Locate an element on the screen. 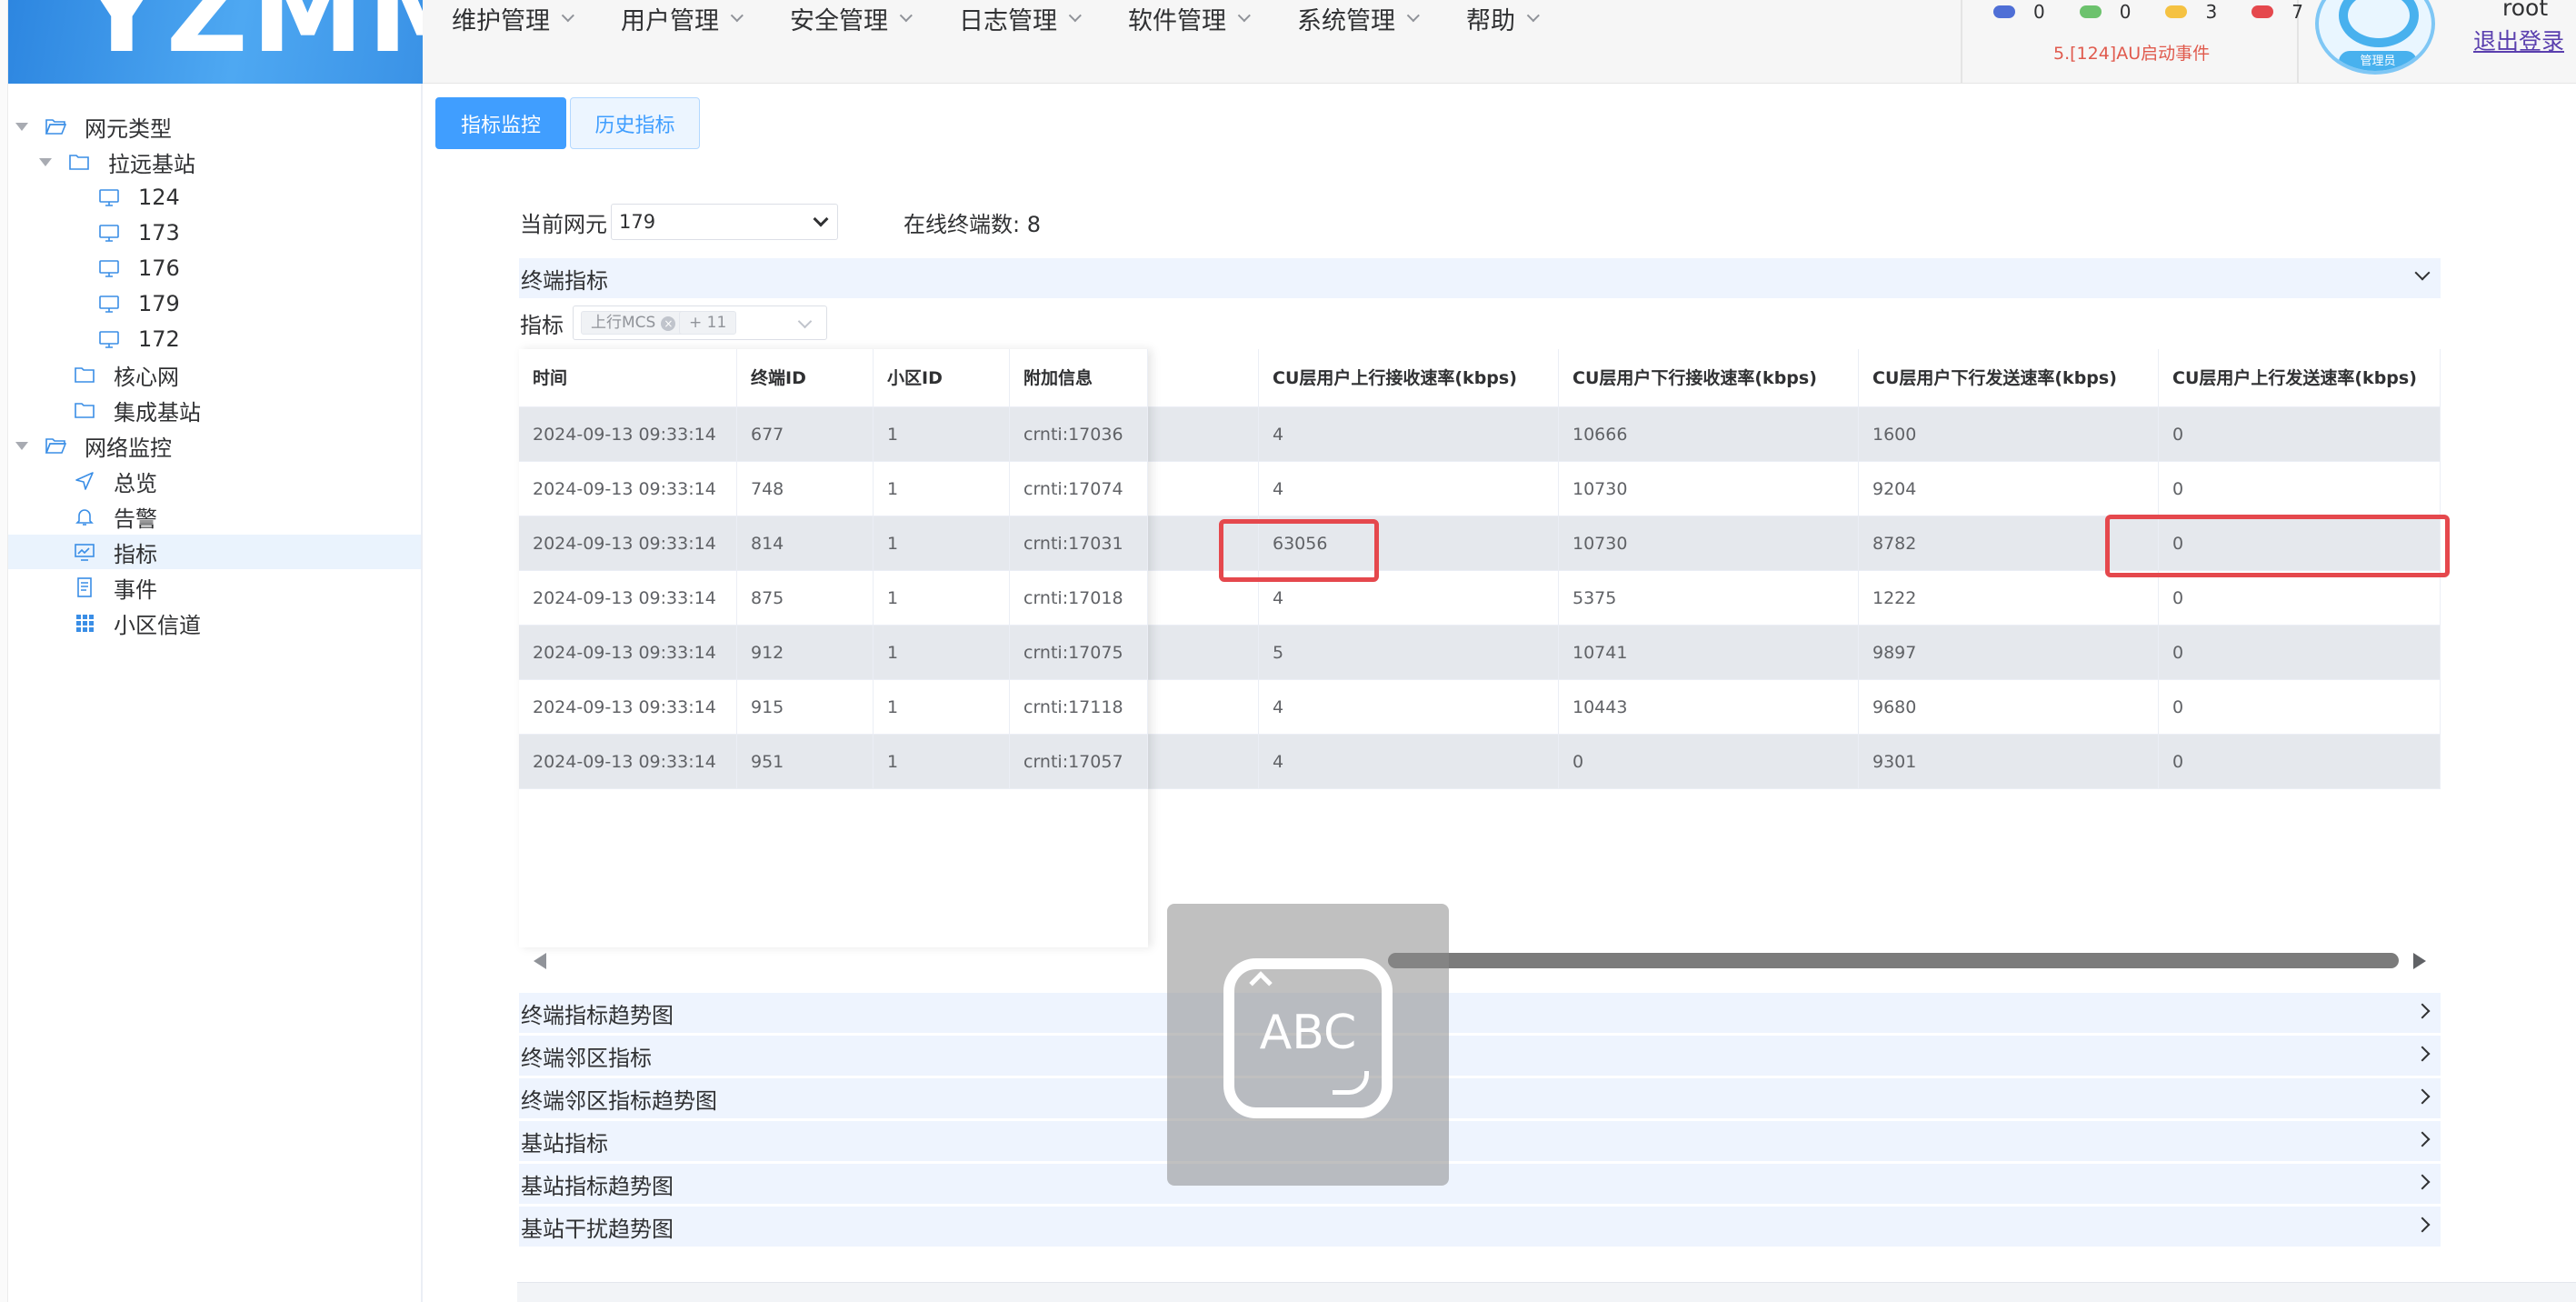 The height and width of the screenshot is (1302, 2576). tab-metric-monitor: 指标监控 is located at coordinates (501, 123).